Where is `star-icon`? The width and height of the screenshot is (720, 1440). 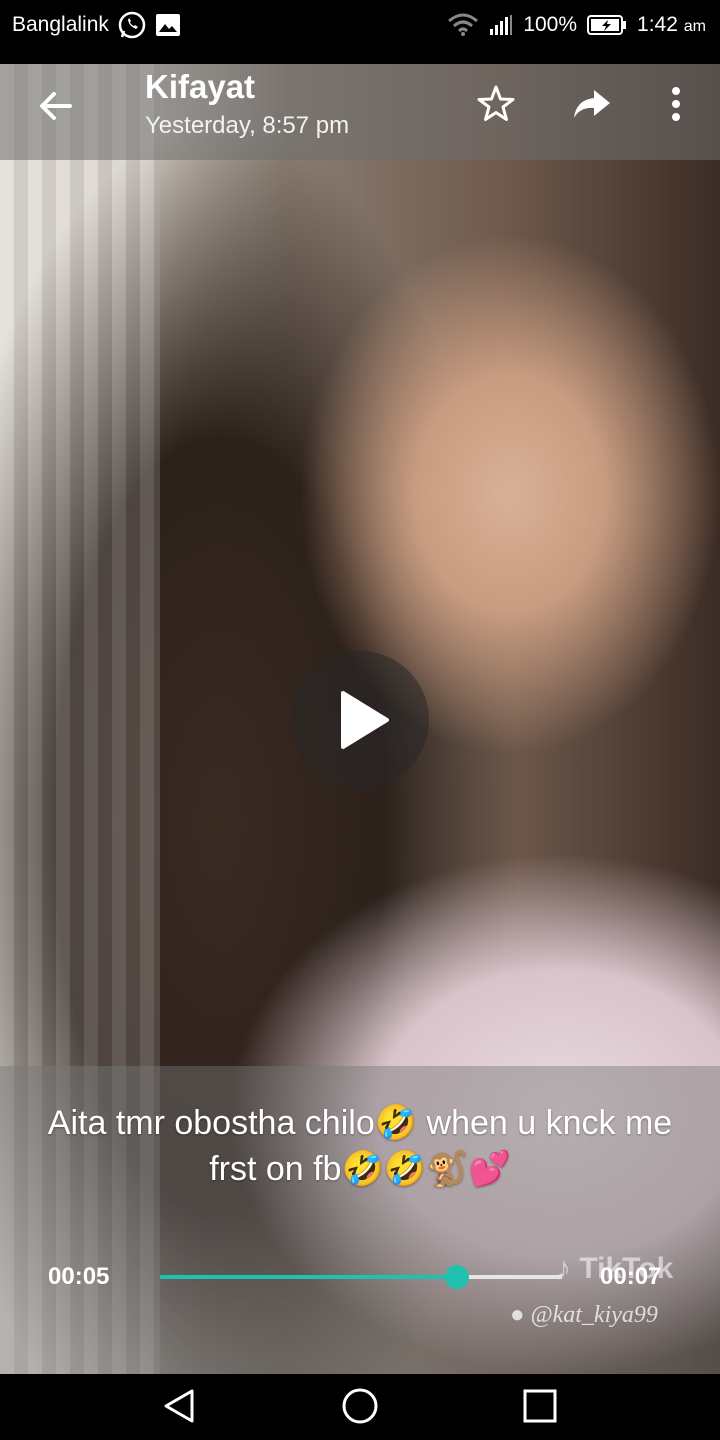
star-icon is located at coordinates (496, 104).